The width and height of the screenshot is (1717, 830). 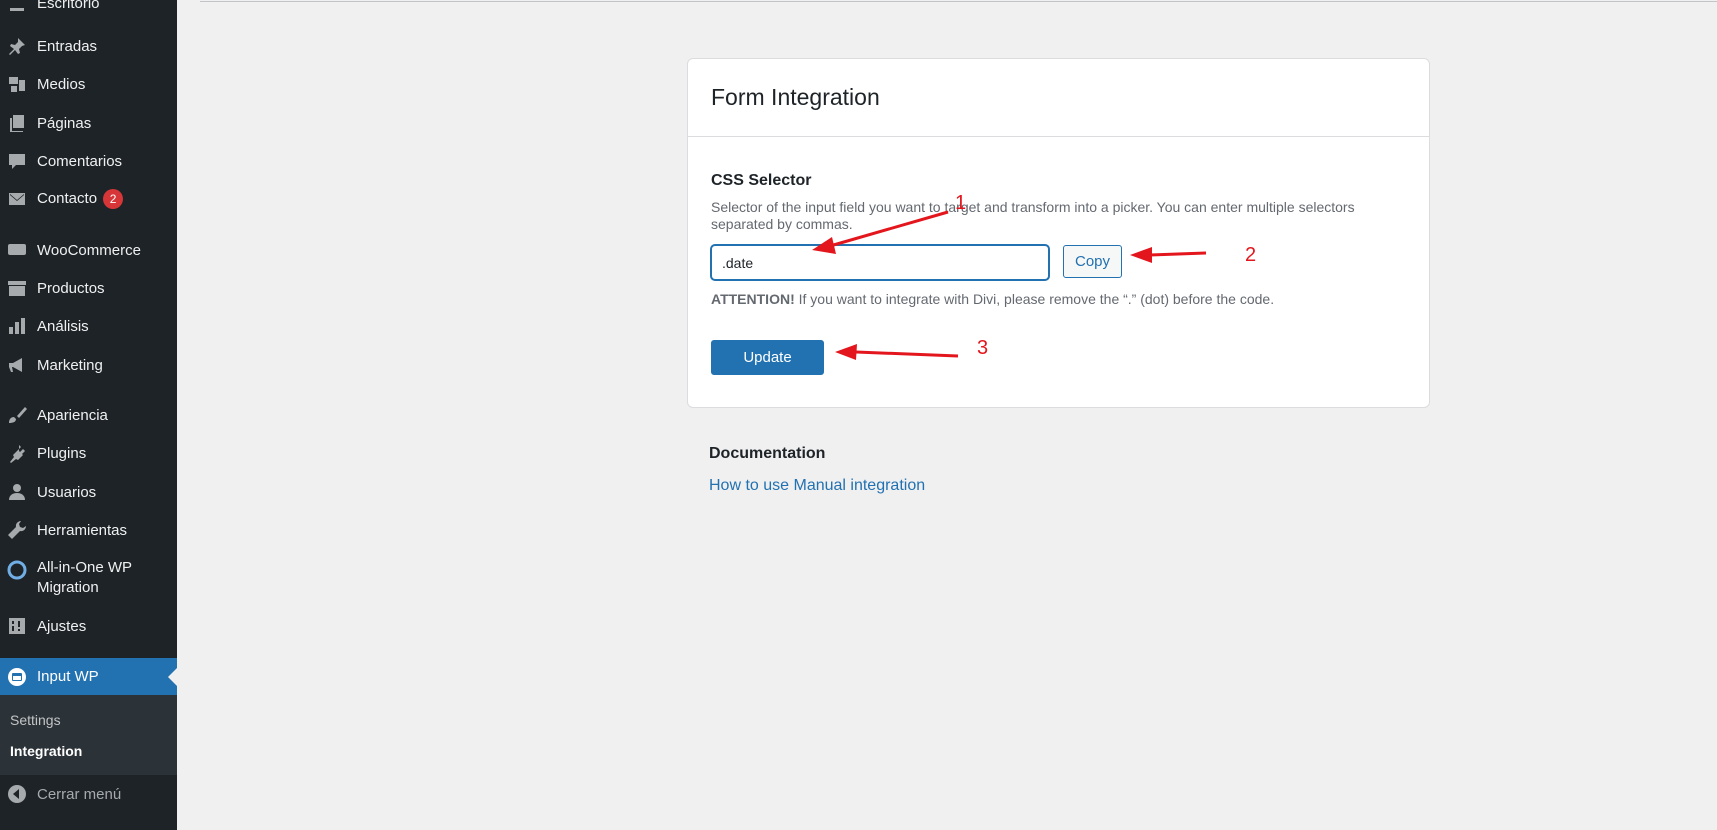 I want to click on annotation-number-2: 2, so click(x=1251, y=255).